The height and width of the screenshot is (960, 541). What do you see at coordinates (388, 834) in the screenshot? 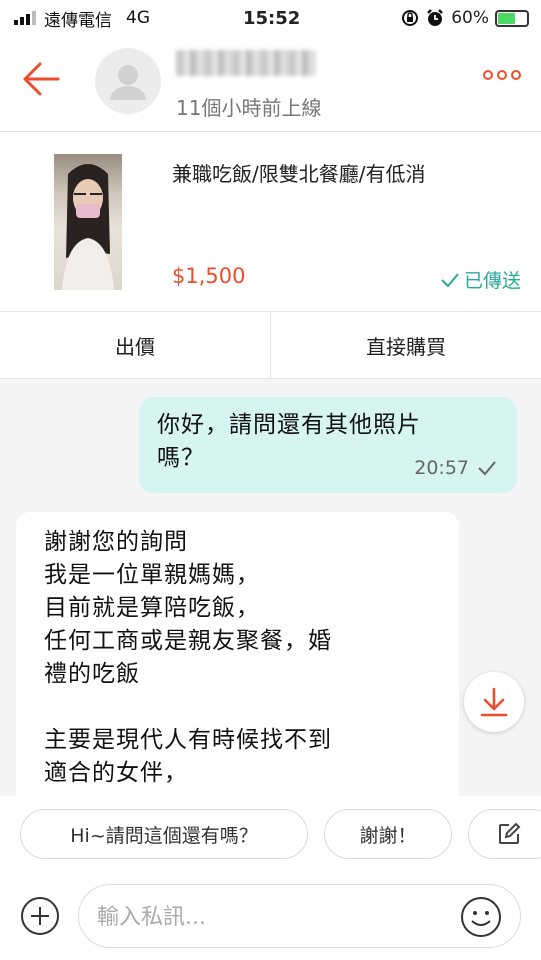
I see `quick-reply-button: 謝謝！` at bounding box center [388, 834].